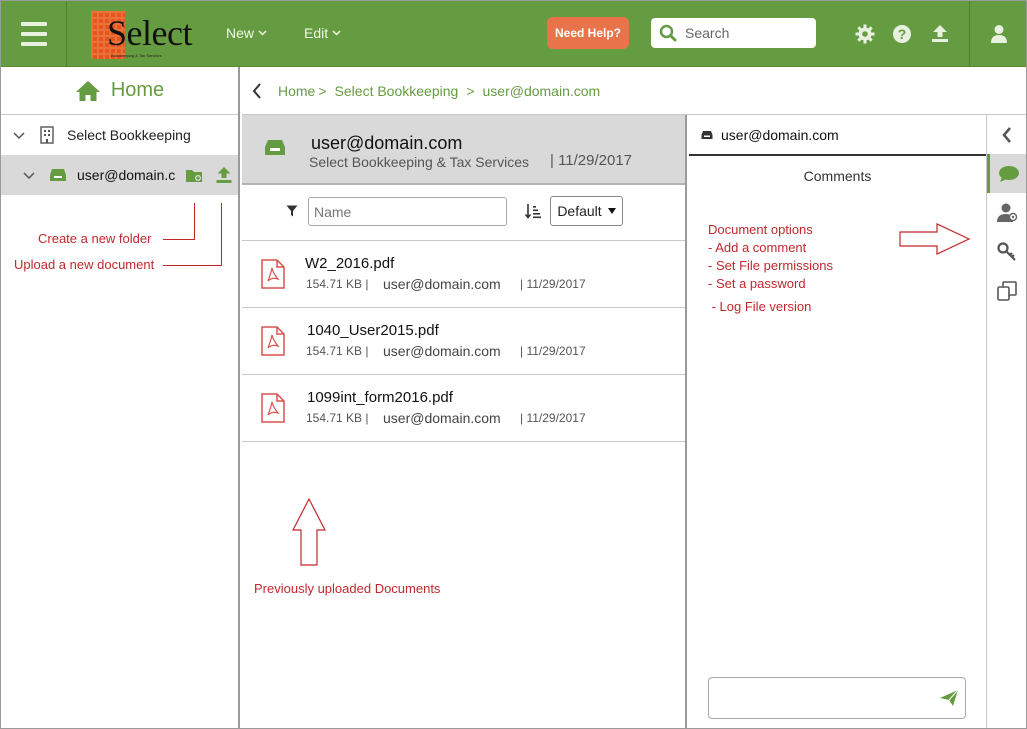 Image resolution: width=1027 pixels, height=729 pixels. Describe the element at coordinates (419, 162) in the screenshot. I see `folder-subtitle: Select Bookkeeping & Tax Services` at that location.